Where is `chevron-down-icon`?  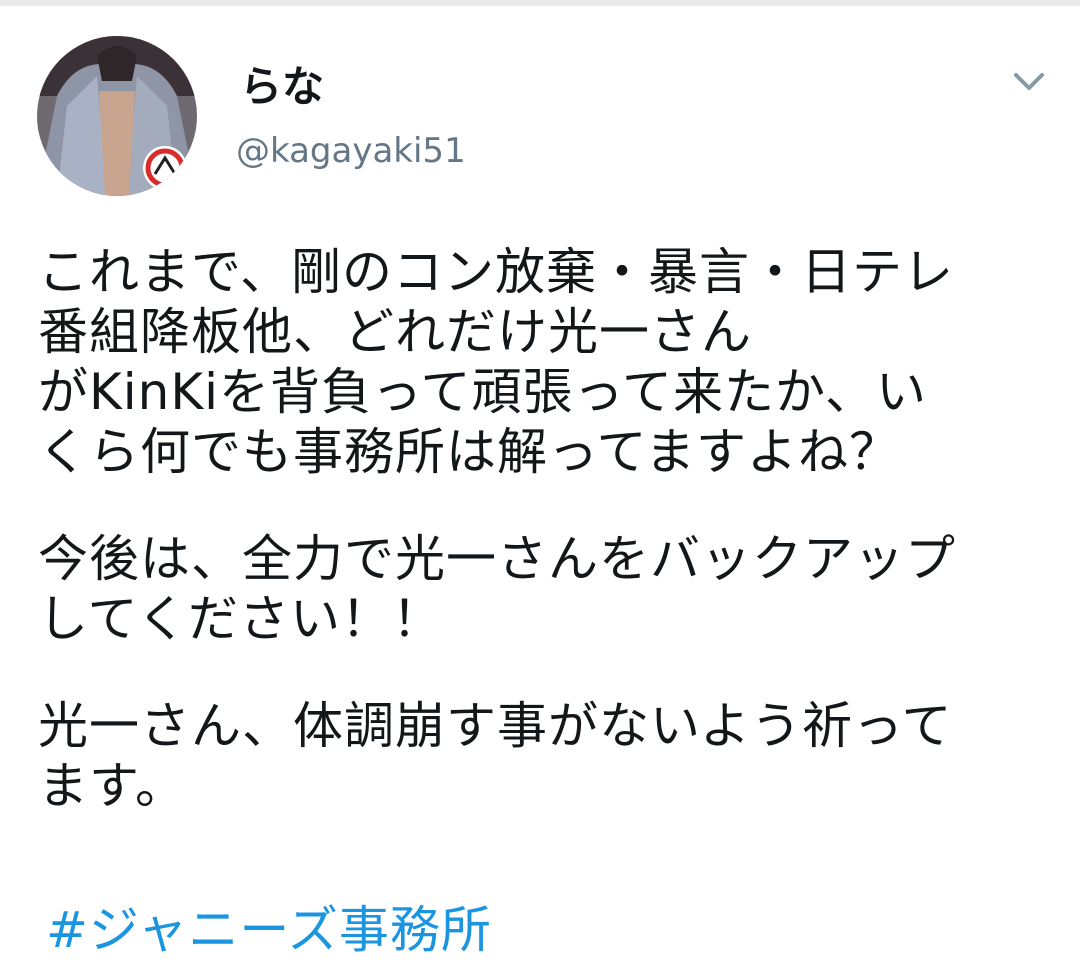 chevron-down-icon is located at coordinates (1029, 81).